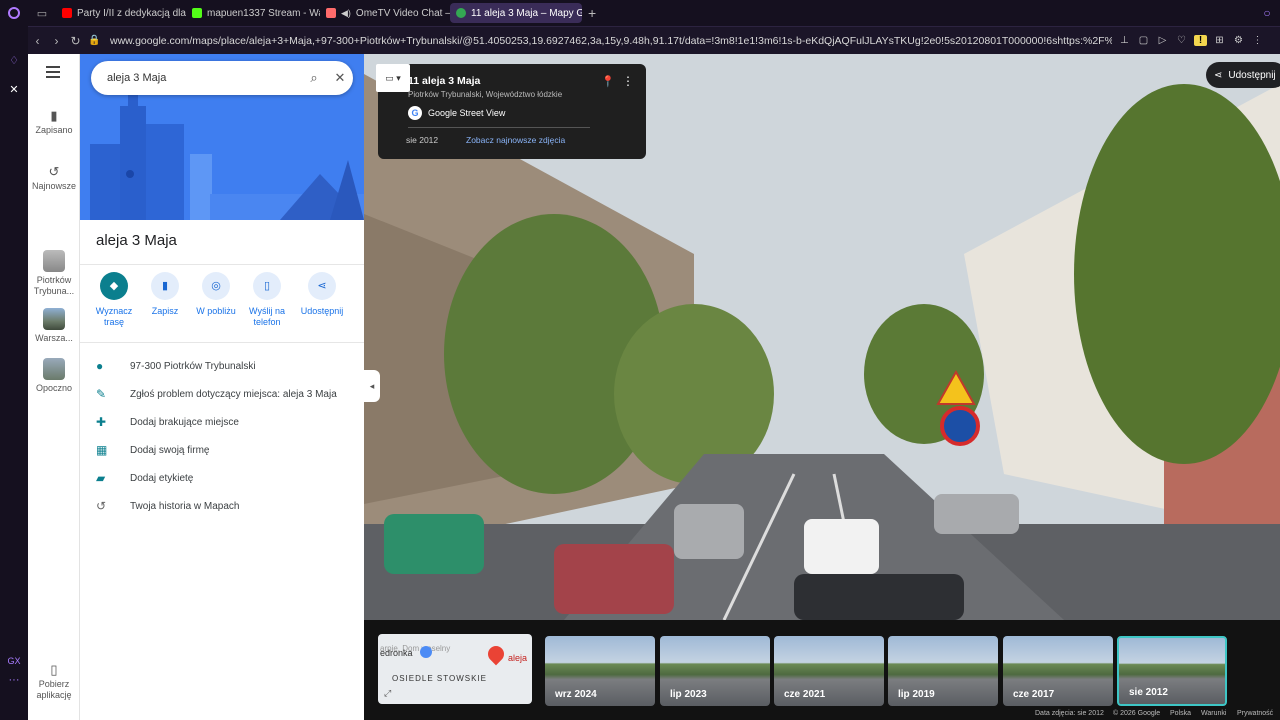 The height and width of the screenshot is (720, 1280). Describe the element at coordinates (267, 300) in the screenshot. I see `send-to-phone-button: ▯ Wyślij na telefon` at that location.